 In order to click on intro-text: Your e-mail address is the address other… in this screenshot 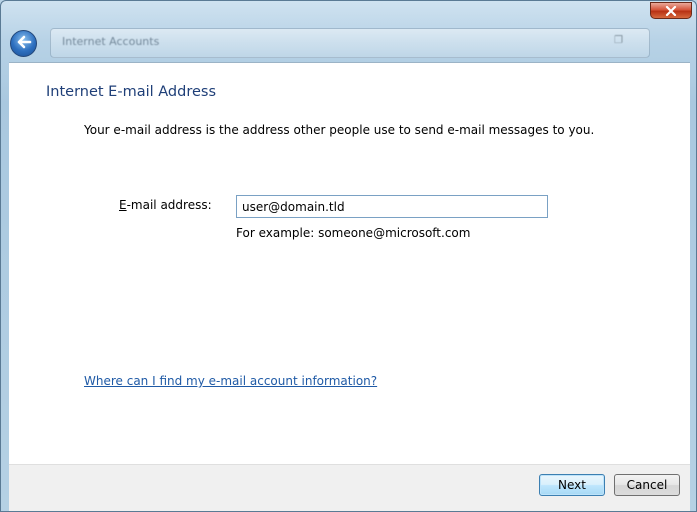, I will do `click(339, 130)`.